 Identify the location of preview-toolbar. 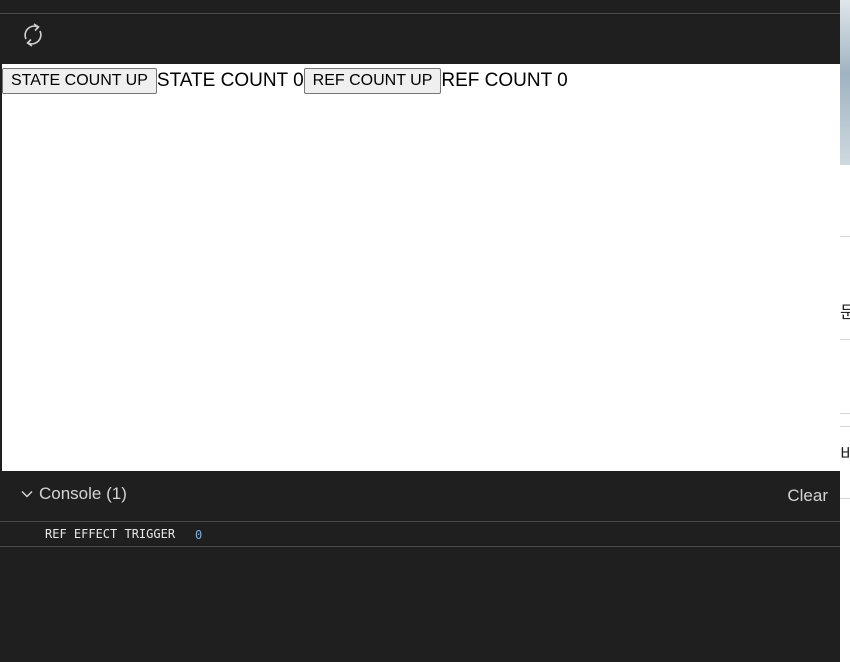
(420, 38).